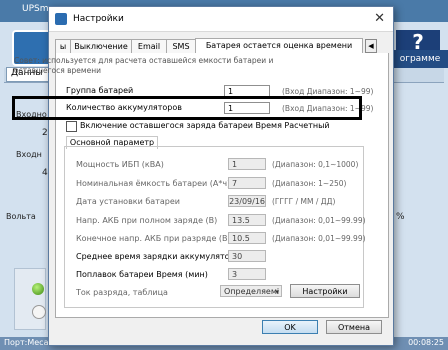 The image size is (448, 350). What do you see at coordinates (247, 274) in the screenshot?
I see `float-time-input: 3` at bounding box center [247, 274].